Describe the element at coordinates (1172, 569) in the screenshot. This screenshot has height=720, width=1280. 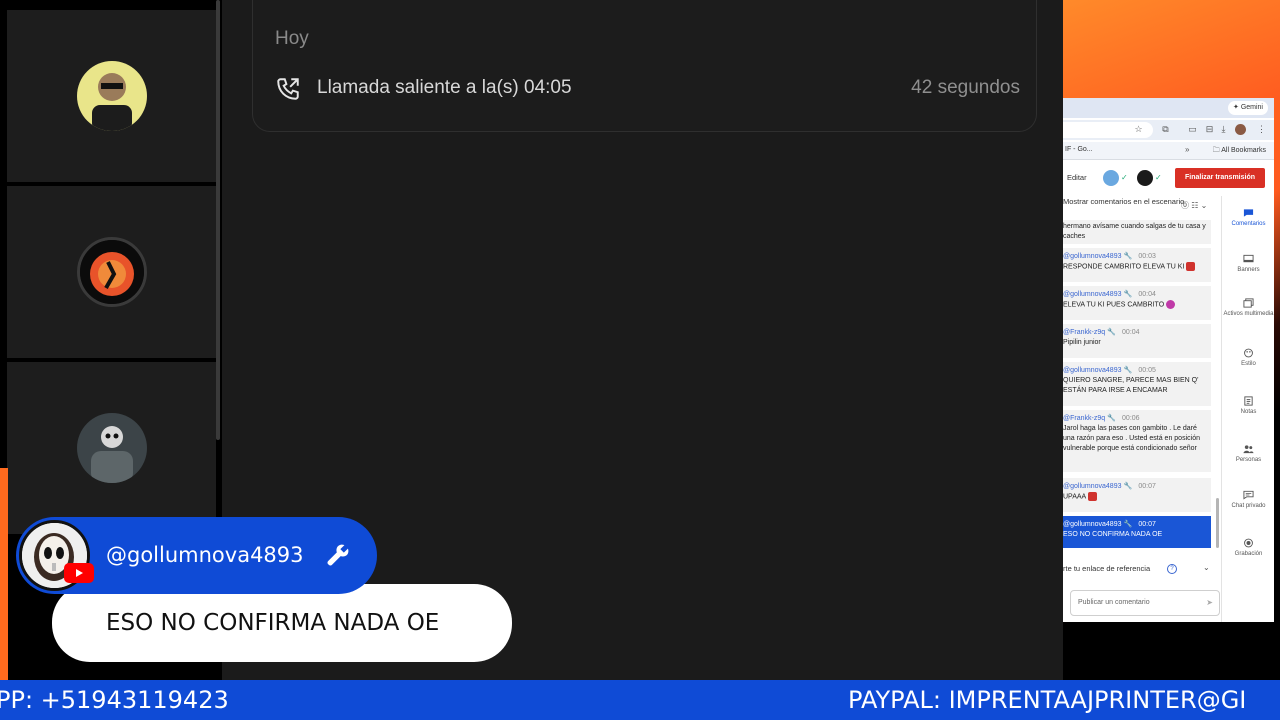
I see `help-icon: ?` at that location.